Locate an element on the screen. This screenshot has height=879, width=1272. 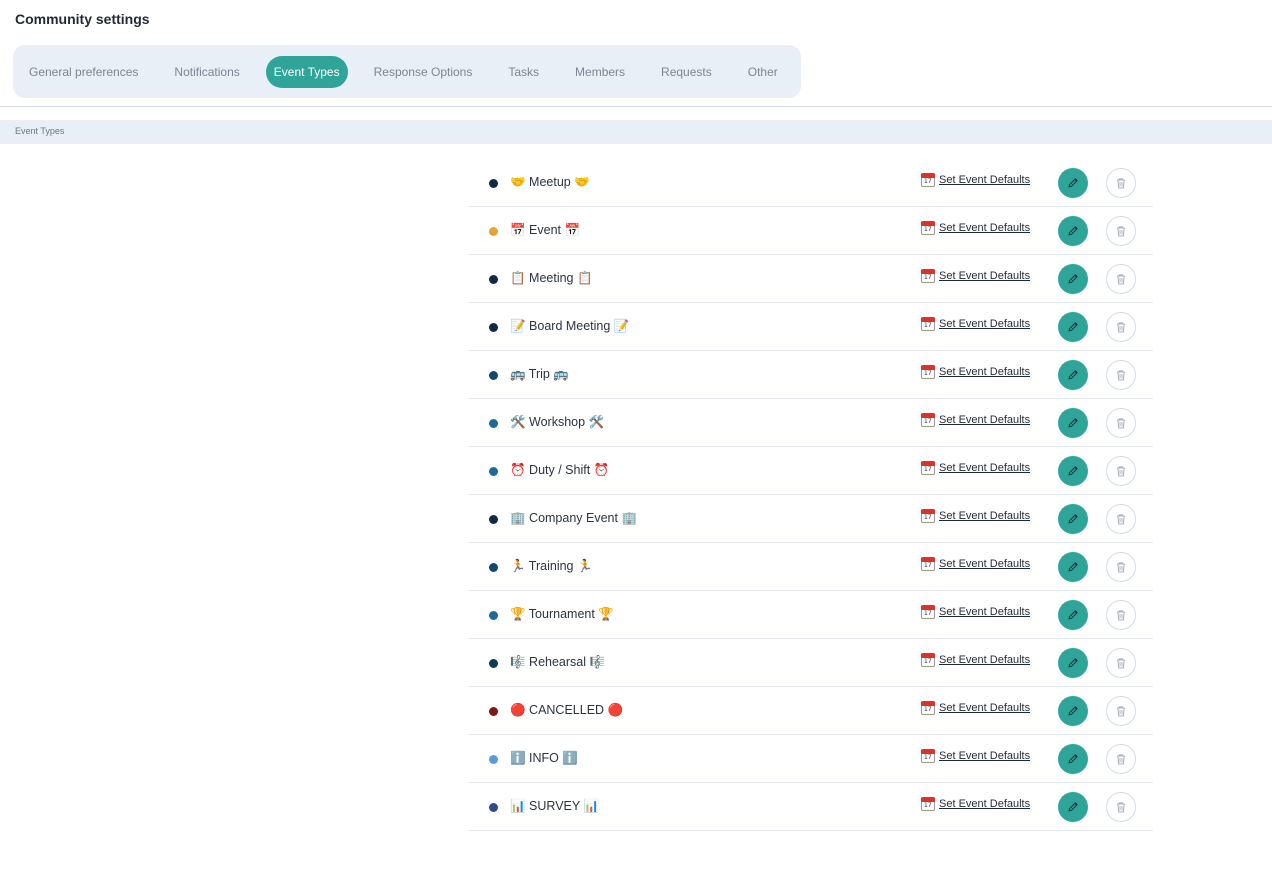
event-type-name: 🛠️ Workshop 🛠️ is located at coordinates (557, 422).